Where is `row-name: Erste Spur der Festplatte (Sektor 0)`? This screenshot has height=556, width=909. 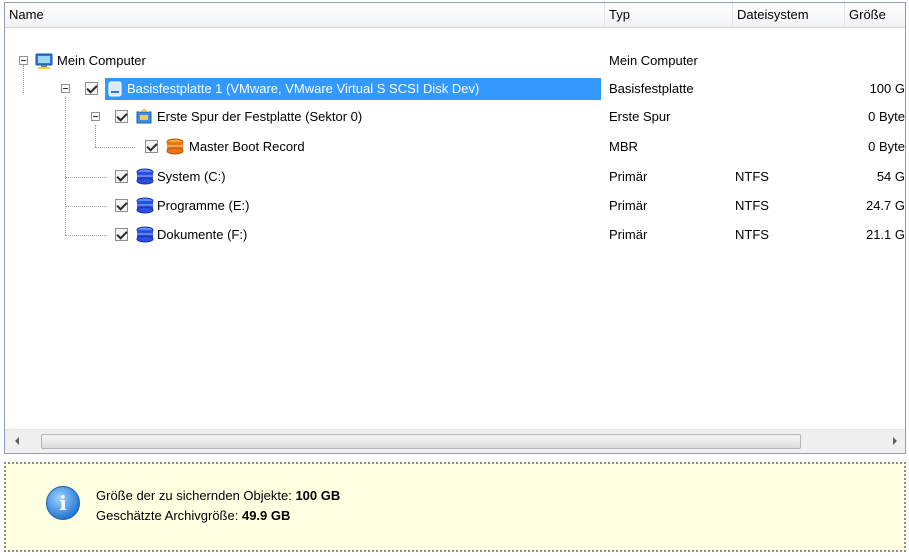
row-name: Erste Spur der Festplatte (Sektor 0) is located at coordinates (260, 116).